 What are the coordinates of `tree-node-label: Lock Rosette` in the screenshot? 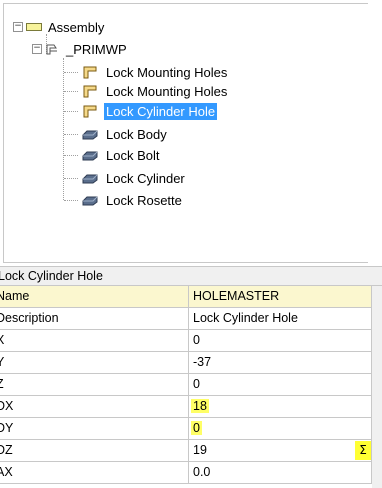 It's located at (144, 200).